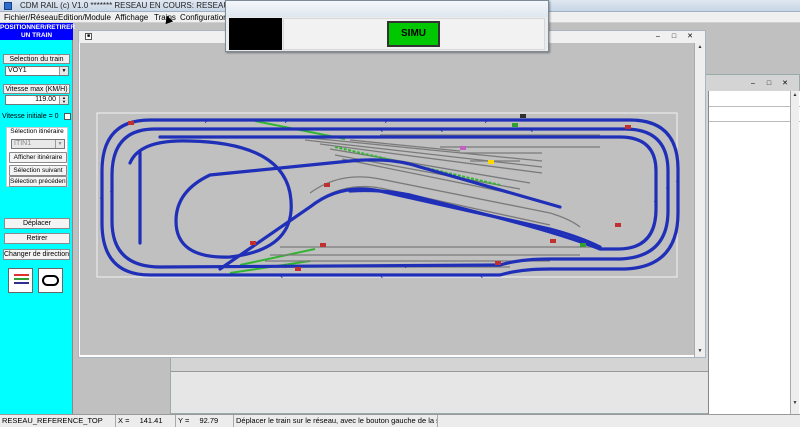  I want to click on status-x-coordinate: X = 141.41, so click(146, 421).